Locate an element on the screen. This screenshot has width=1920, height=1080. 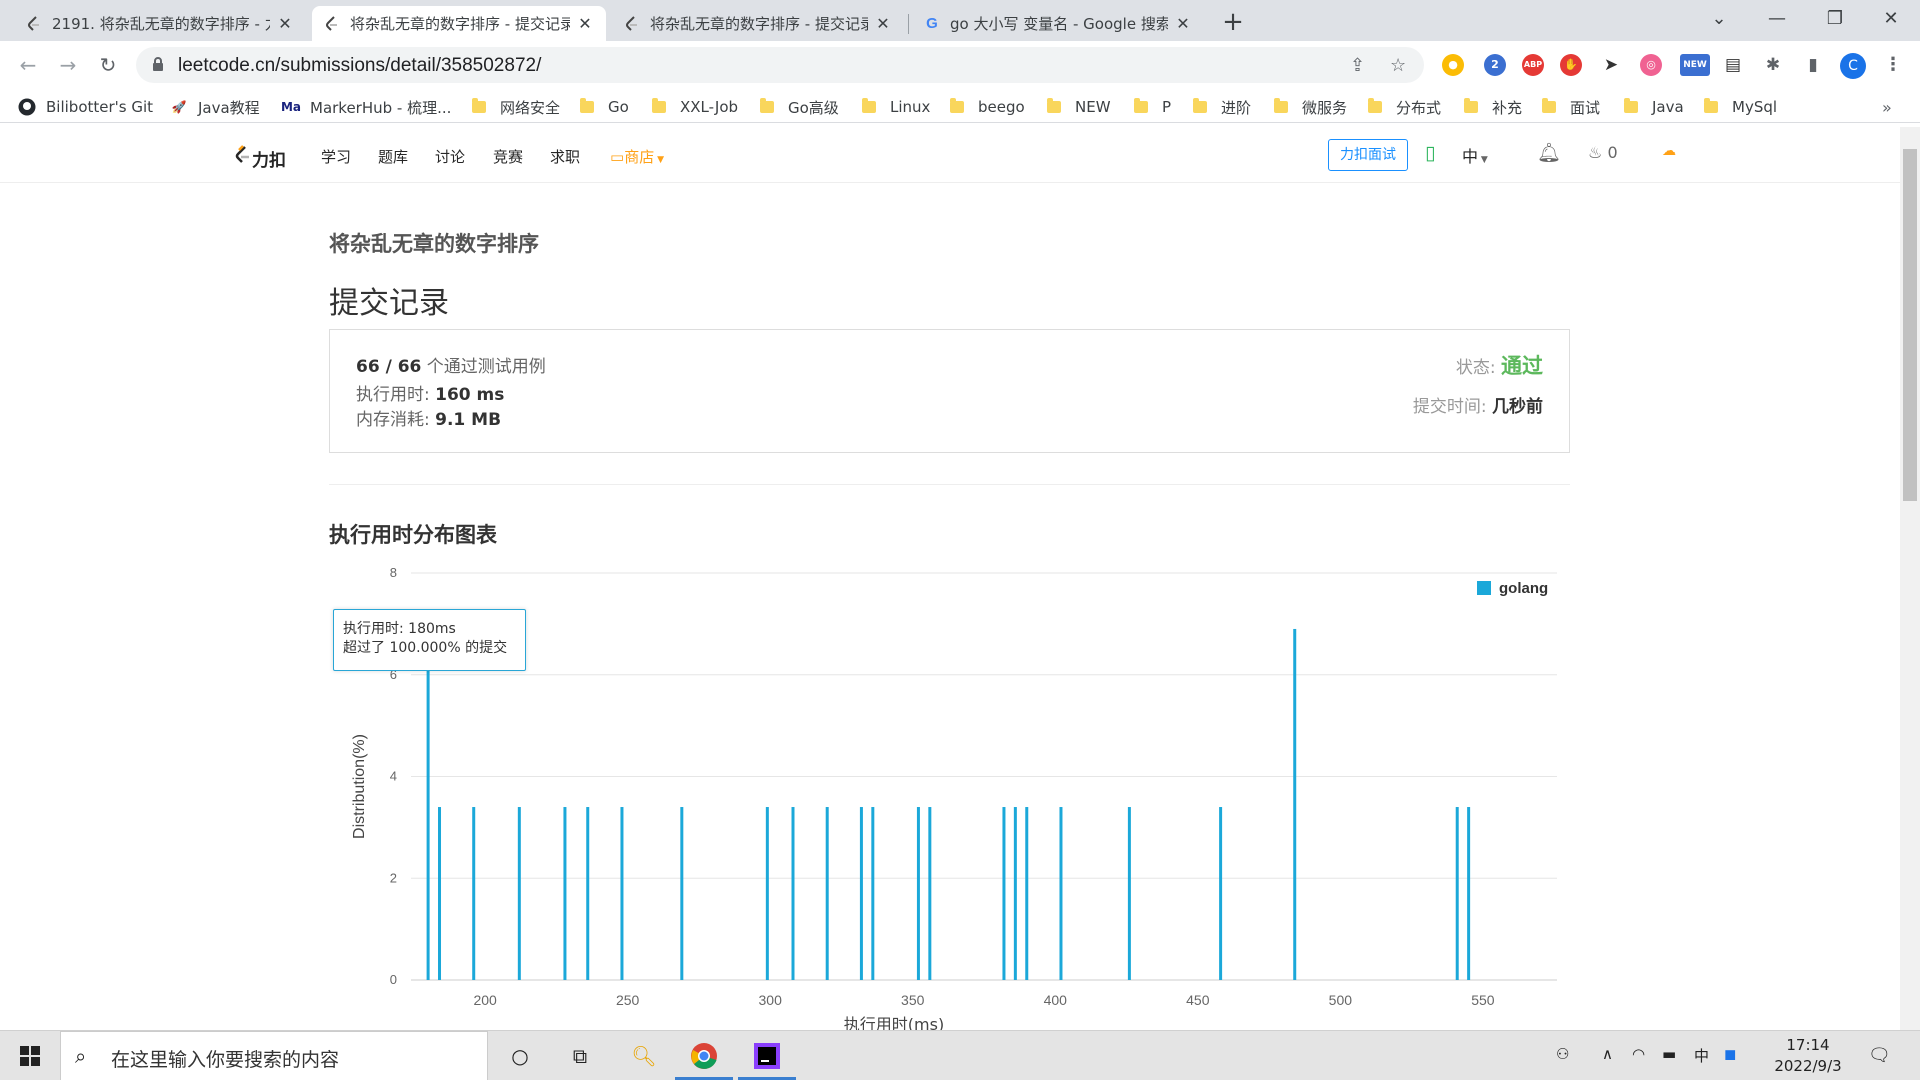
cursor-icon: ➤ is located at coordinates (1611, 65).